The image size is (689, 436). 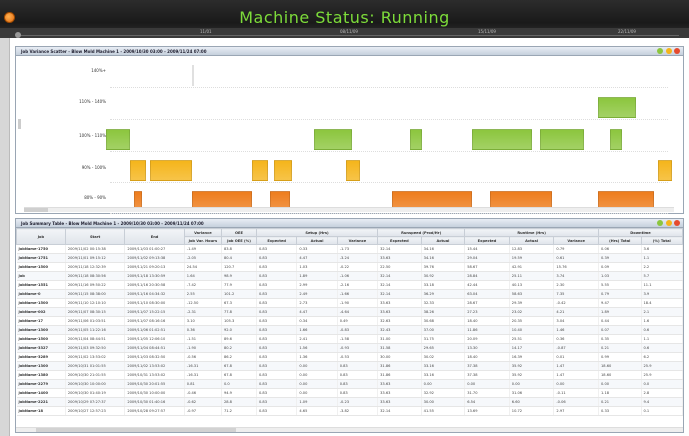 What do you see at coordinates (41, 236) in the screenshot?
I see `column-header-job: Job` at bounding box center [41, 236].